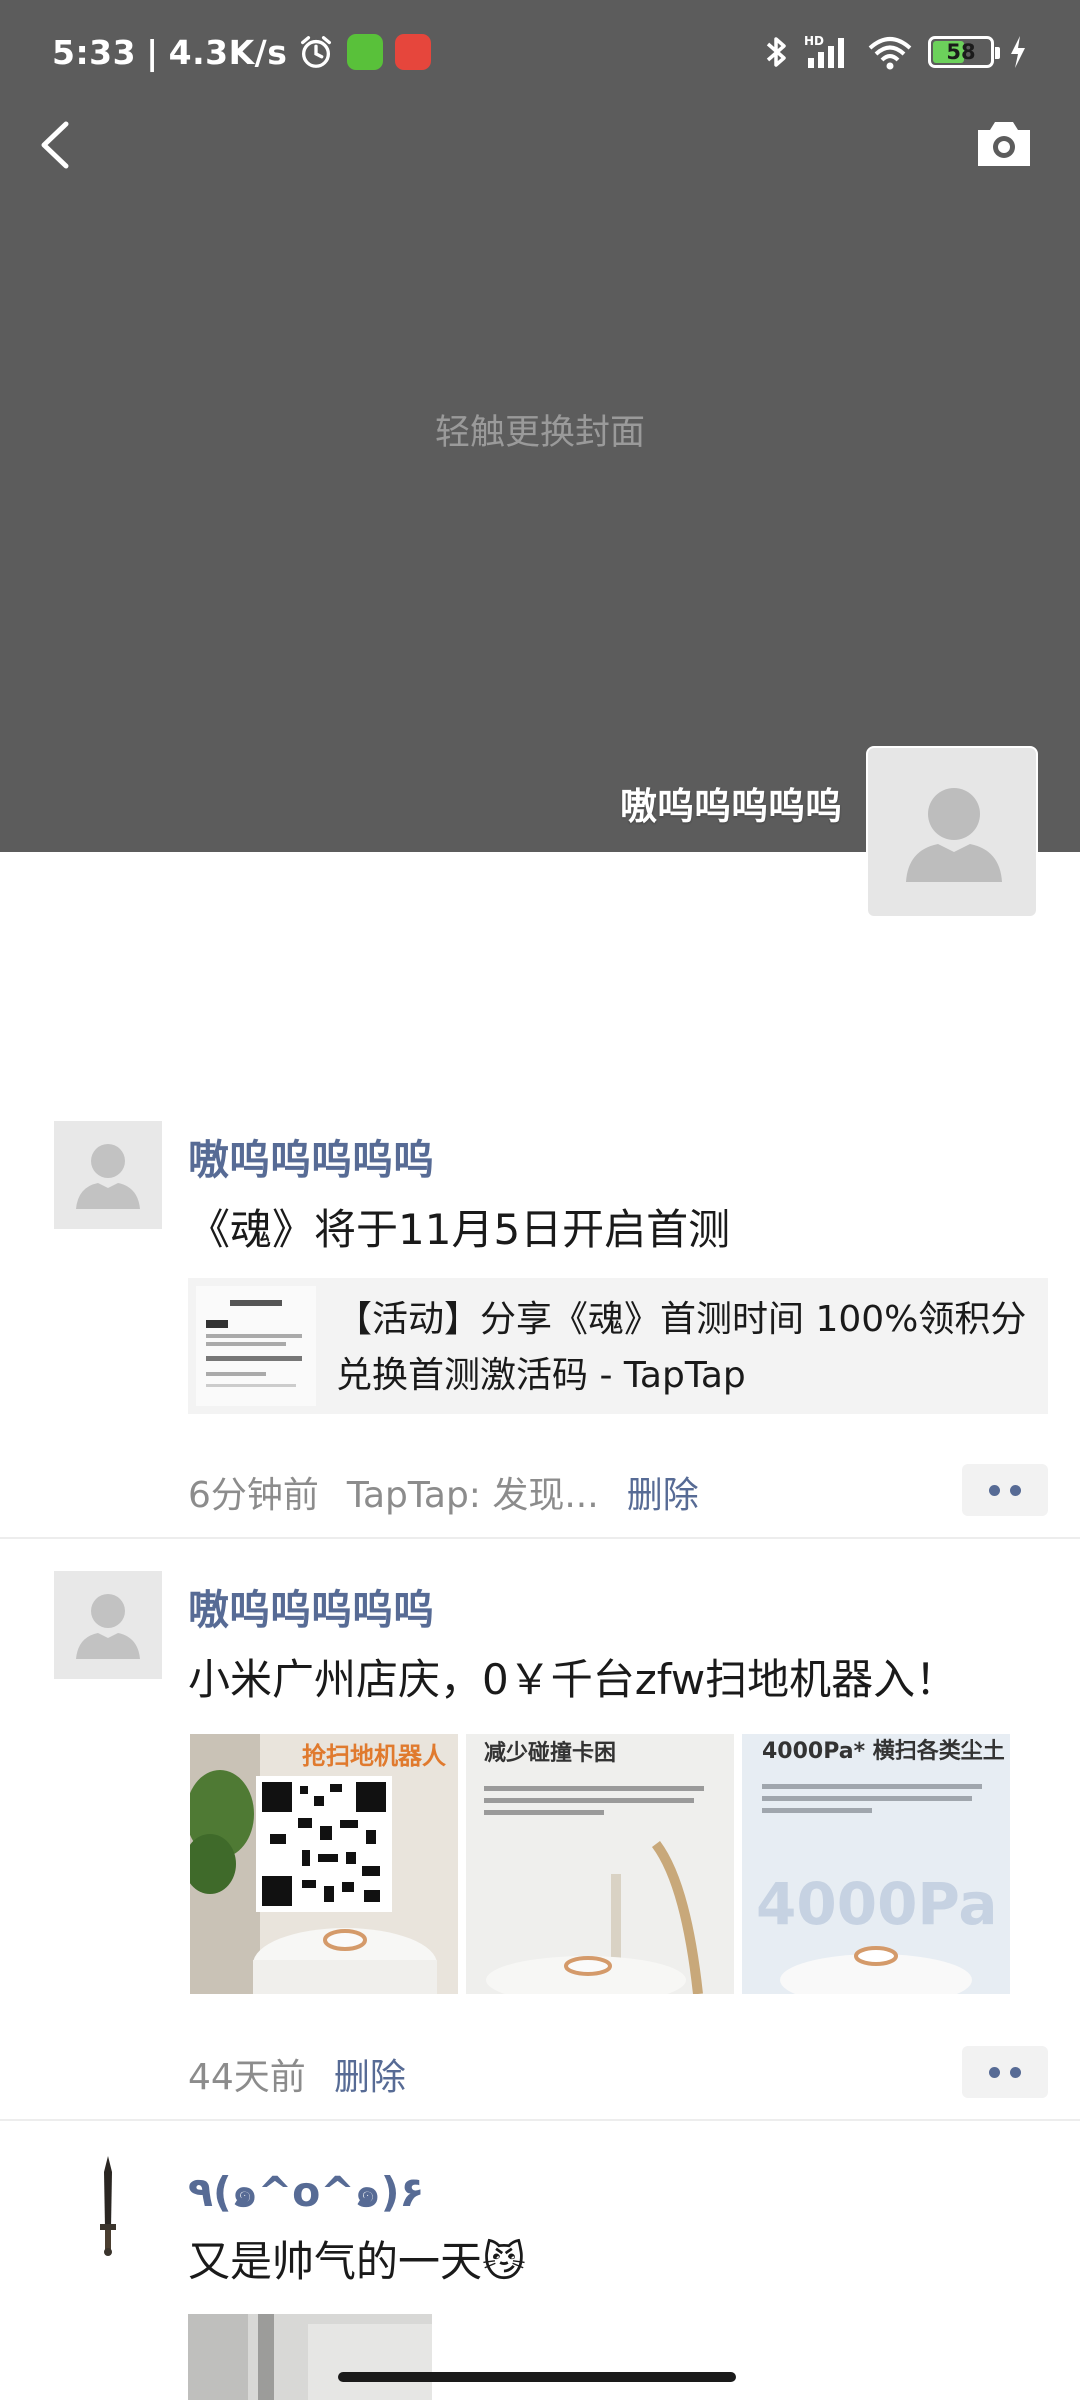 Image resolution: width=1080 pixels, height=2400 pixels. What do you see at coordinates (877, 1904) in the screenshot?
I see `photo-watermark: 4000Pa` at bounding box center [877, 1904].